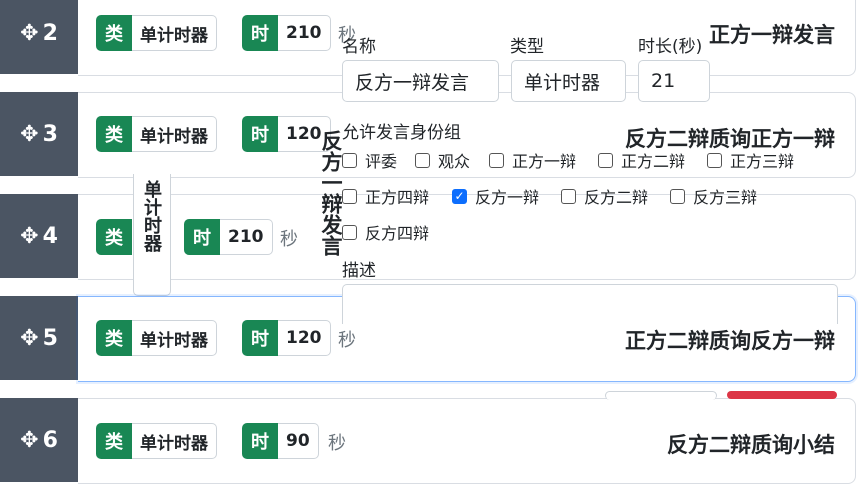 The width and height of the screenshot is (858, 484). Describe the element at coordinates (730, 341) in the screenshot. I see `item-title: 正方二辩质询反方一辩` at that location.